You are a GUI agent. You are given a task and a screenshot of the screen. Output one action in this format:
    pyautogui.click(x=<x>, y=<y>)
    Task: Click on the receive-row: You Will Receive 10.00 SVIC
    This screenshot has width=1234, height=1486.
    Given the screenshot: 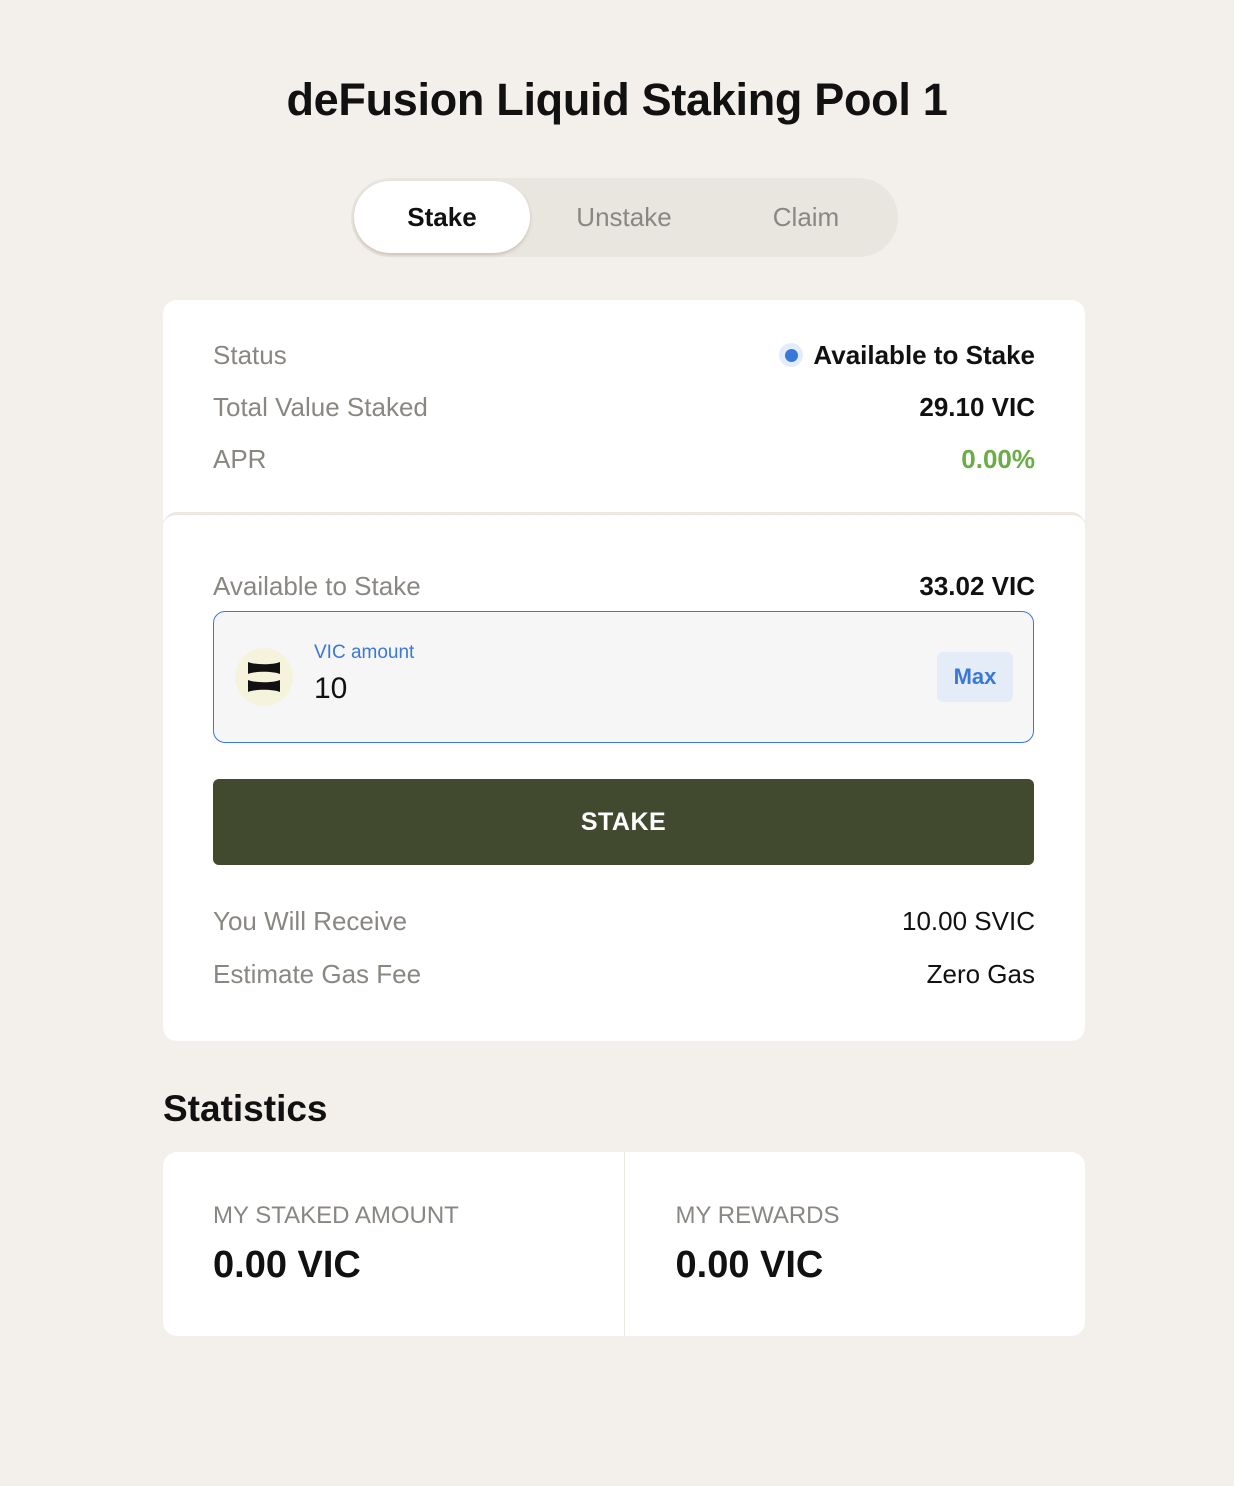 What is the action you would take?
    pyautogui.click(x=624, y=921)
    